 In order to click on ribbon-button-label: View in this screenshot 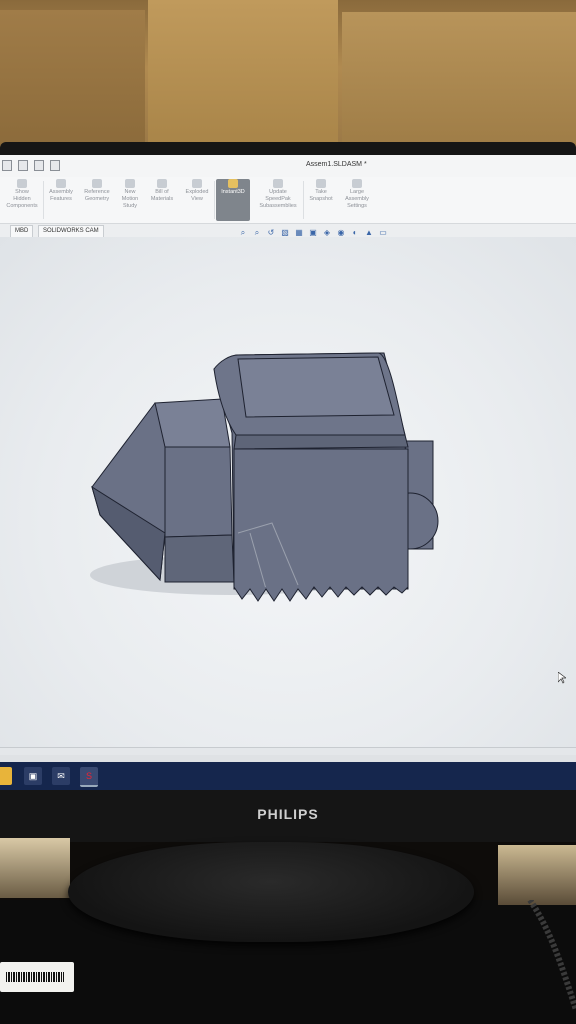, I will do `click(197, 199)`.